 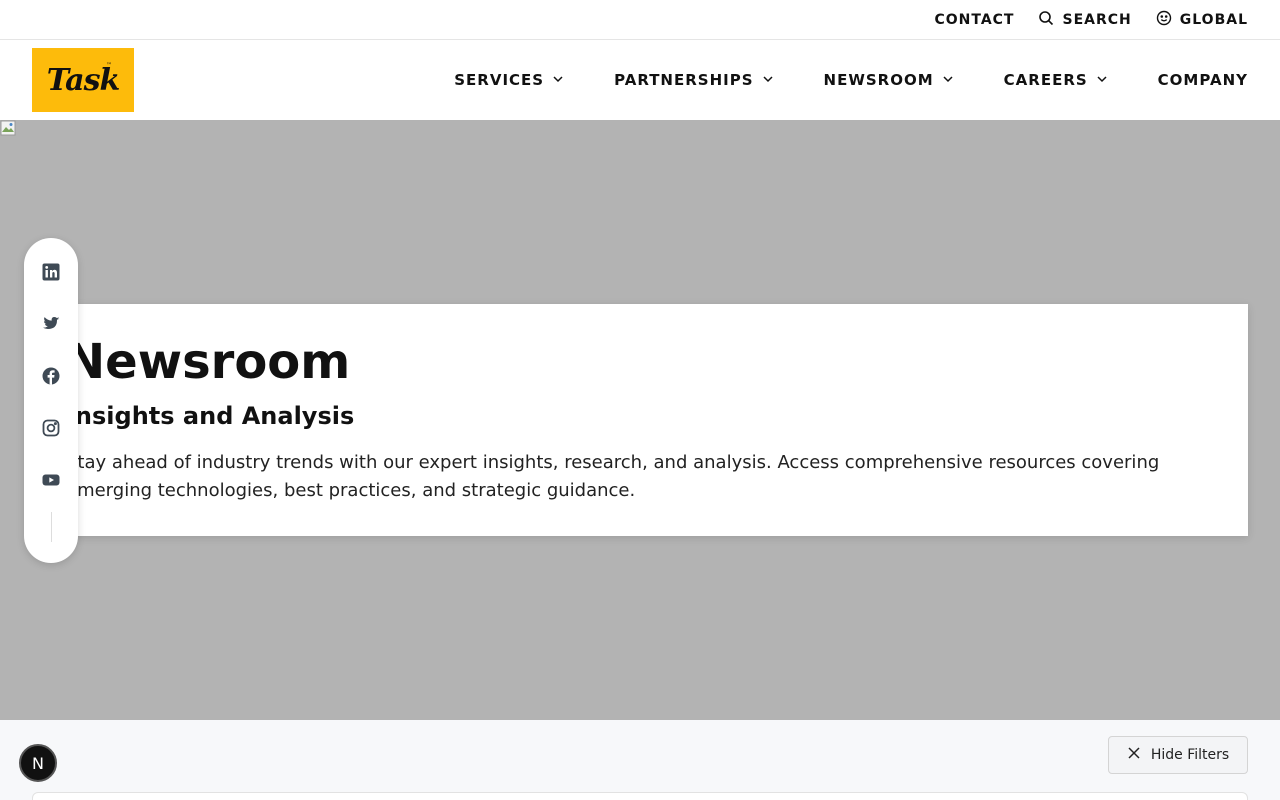 What do you see at coordinates (1045, 80) in the screenshot?
I see `nav-label-careers: CAREERS` at bounding box center [1045, 80].